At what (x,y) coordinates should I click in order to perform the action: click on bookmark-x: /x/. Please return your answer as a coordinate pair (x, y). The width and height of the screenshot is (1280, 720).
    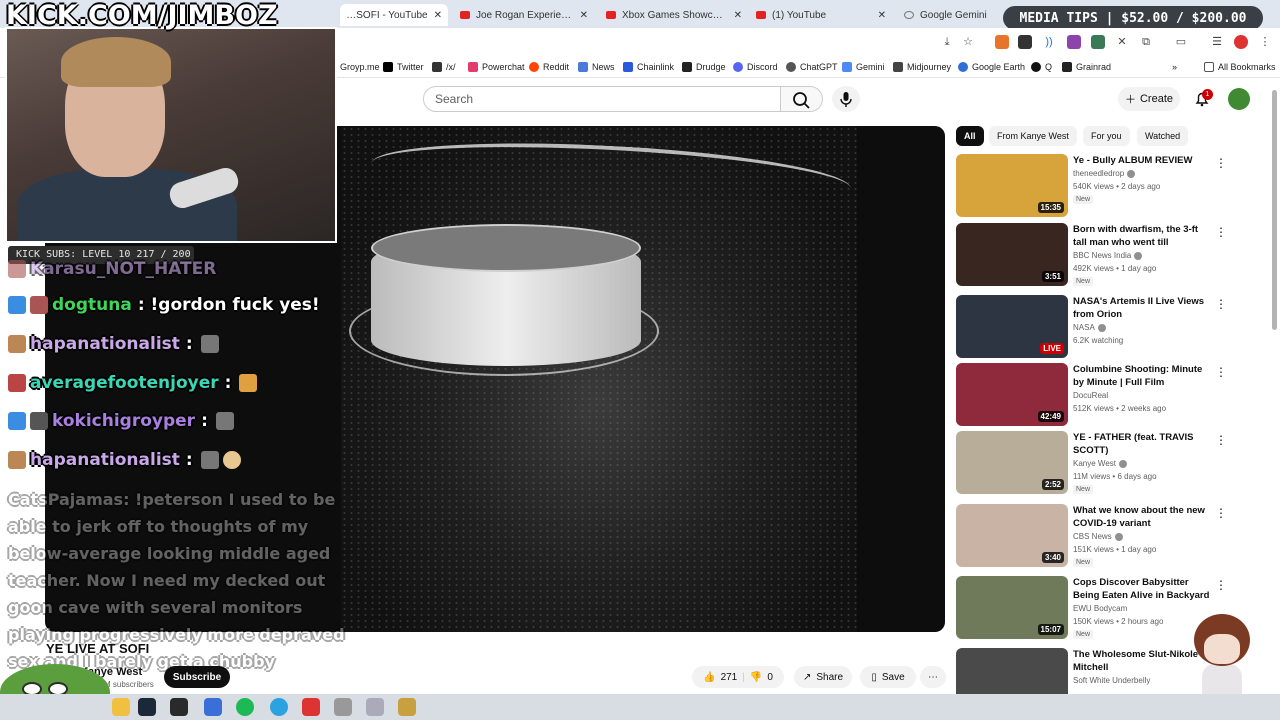
    Looking at the image, I should click on (444, 67).